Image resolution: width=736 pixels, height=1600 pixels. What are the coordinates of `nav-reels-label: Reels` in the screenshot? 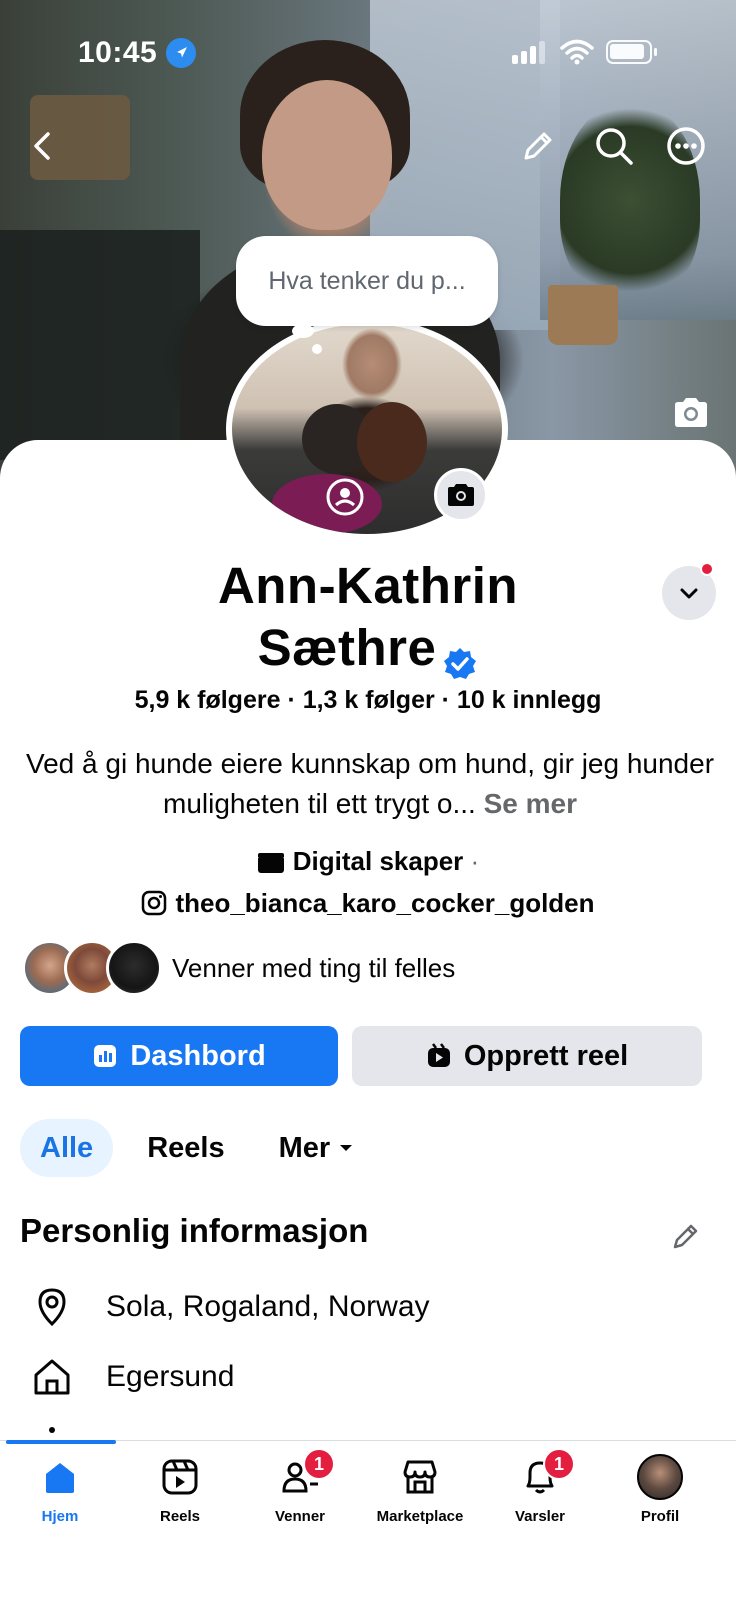 It's located at (180, 1516).